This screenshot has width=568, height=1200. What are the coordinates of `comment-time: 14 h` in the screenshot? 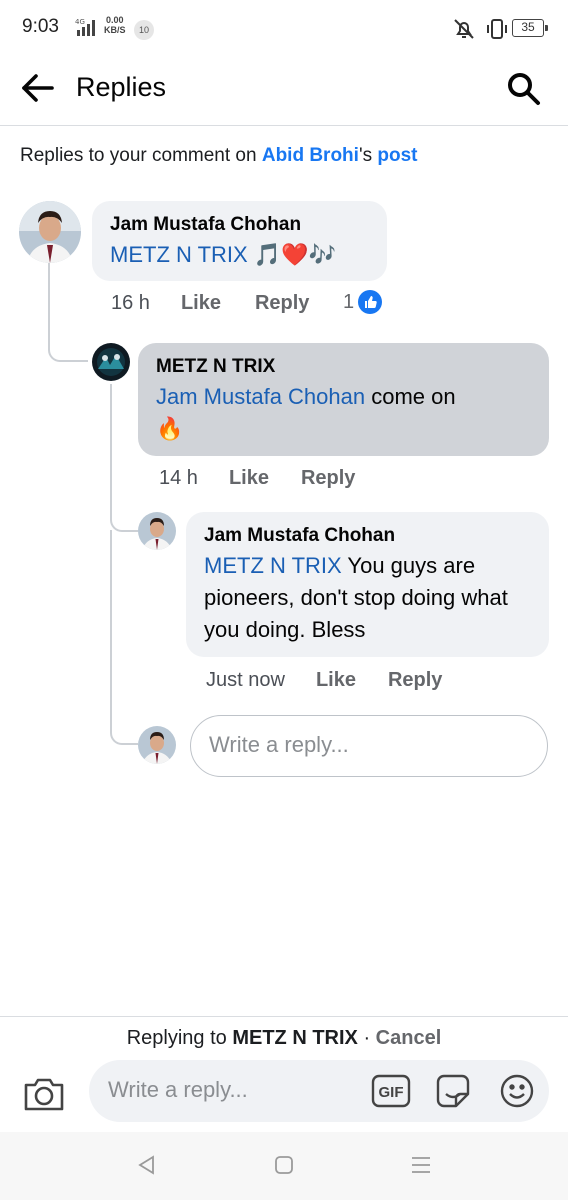 It's located at (178, 478).